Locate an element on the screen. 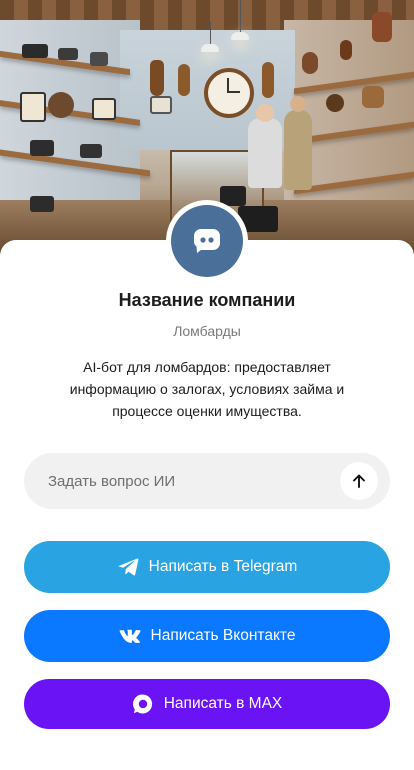  vk-button-label: Написать Вконтакте is located at coordinates (223, 635).